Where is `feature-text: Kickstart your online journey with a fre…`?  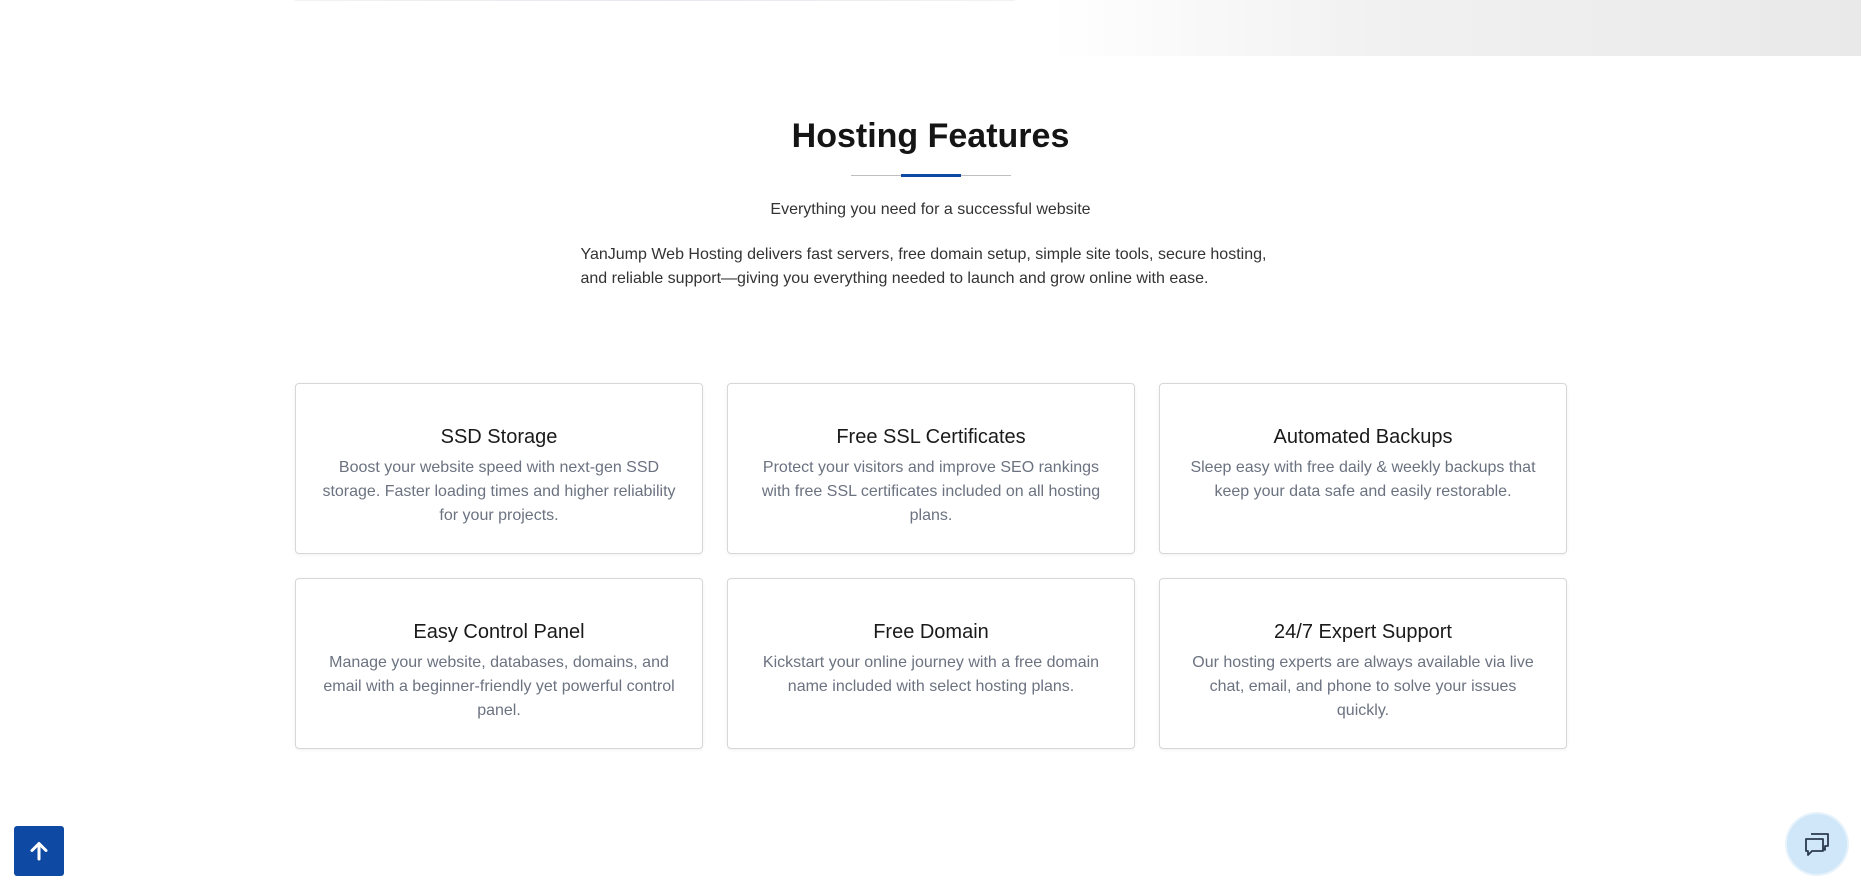
feature-text: Kickstart your online journey with a fre… is located at coordinates (931, 674).